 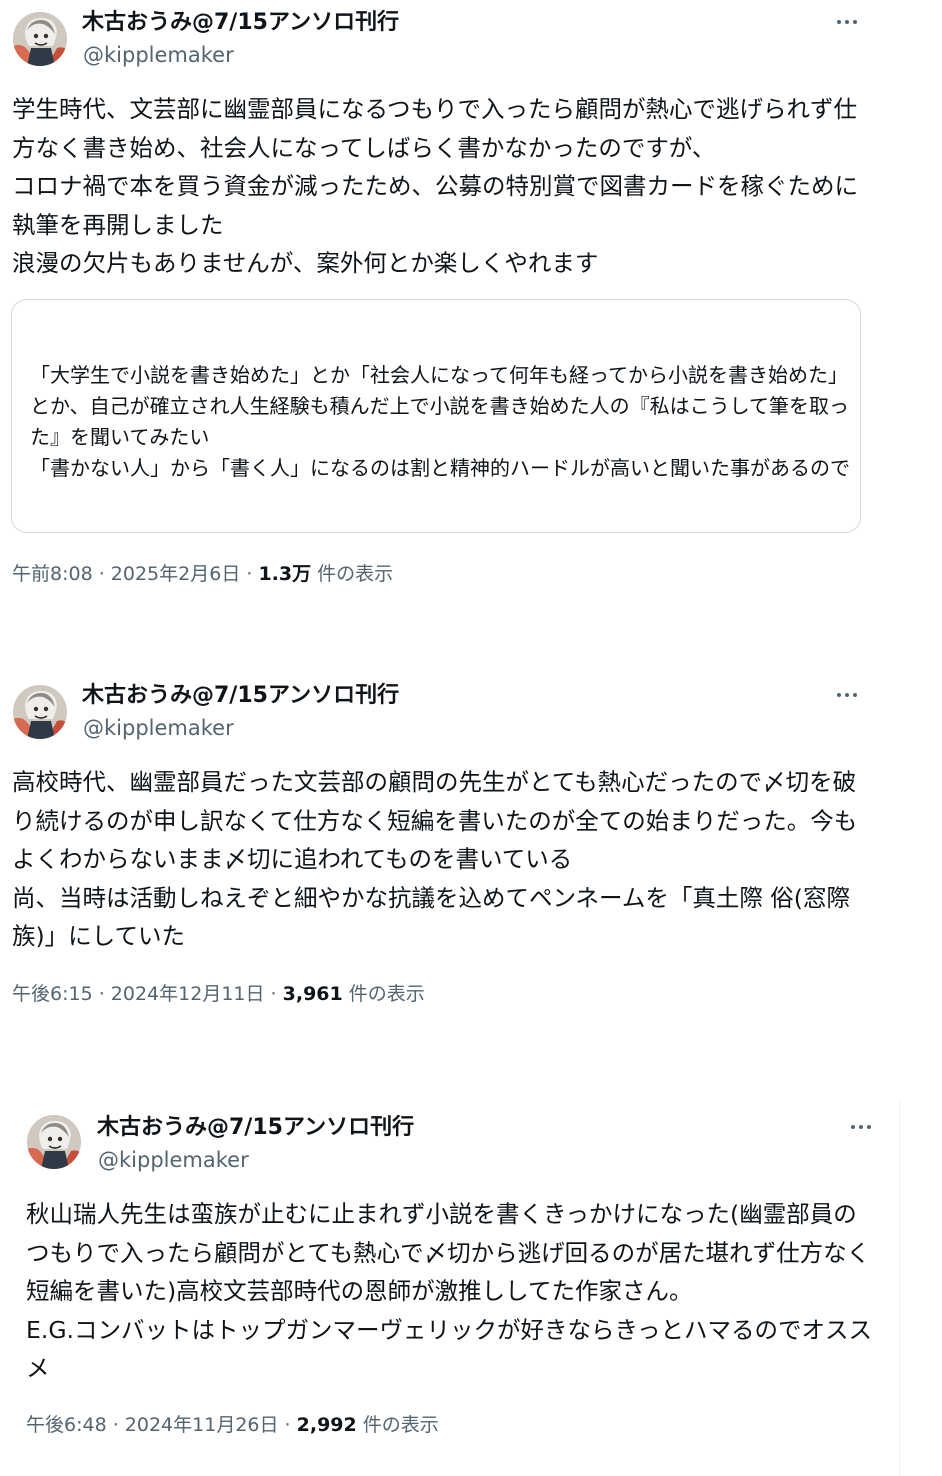 I want to click on tweet-meta: 午前8:08 · 2025年2月6日 · 1.3万 件の表示, so click(x=202, y=574).